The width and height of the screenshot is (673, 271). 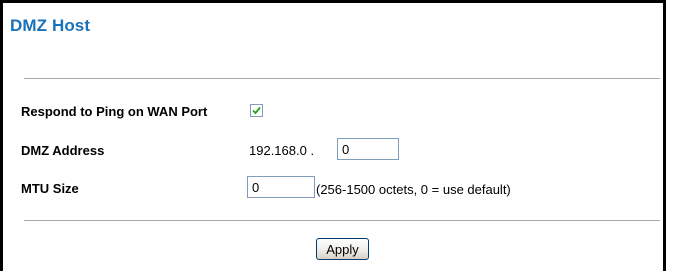 I want to click on mtu-size-hint: (256-1500 octets, 0 = use default), so click(x=413, y=189).